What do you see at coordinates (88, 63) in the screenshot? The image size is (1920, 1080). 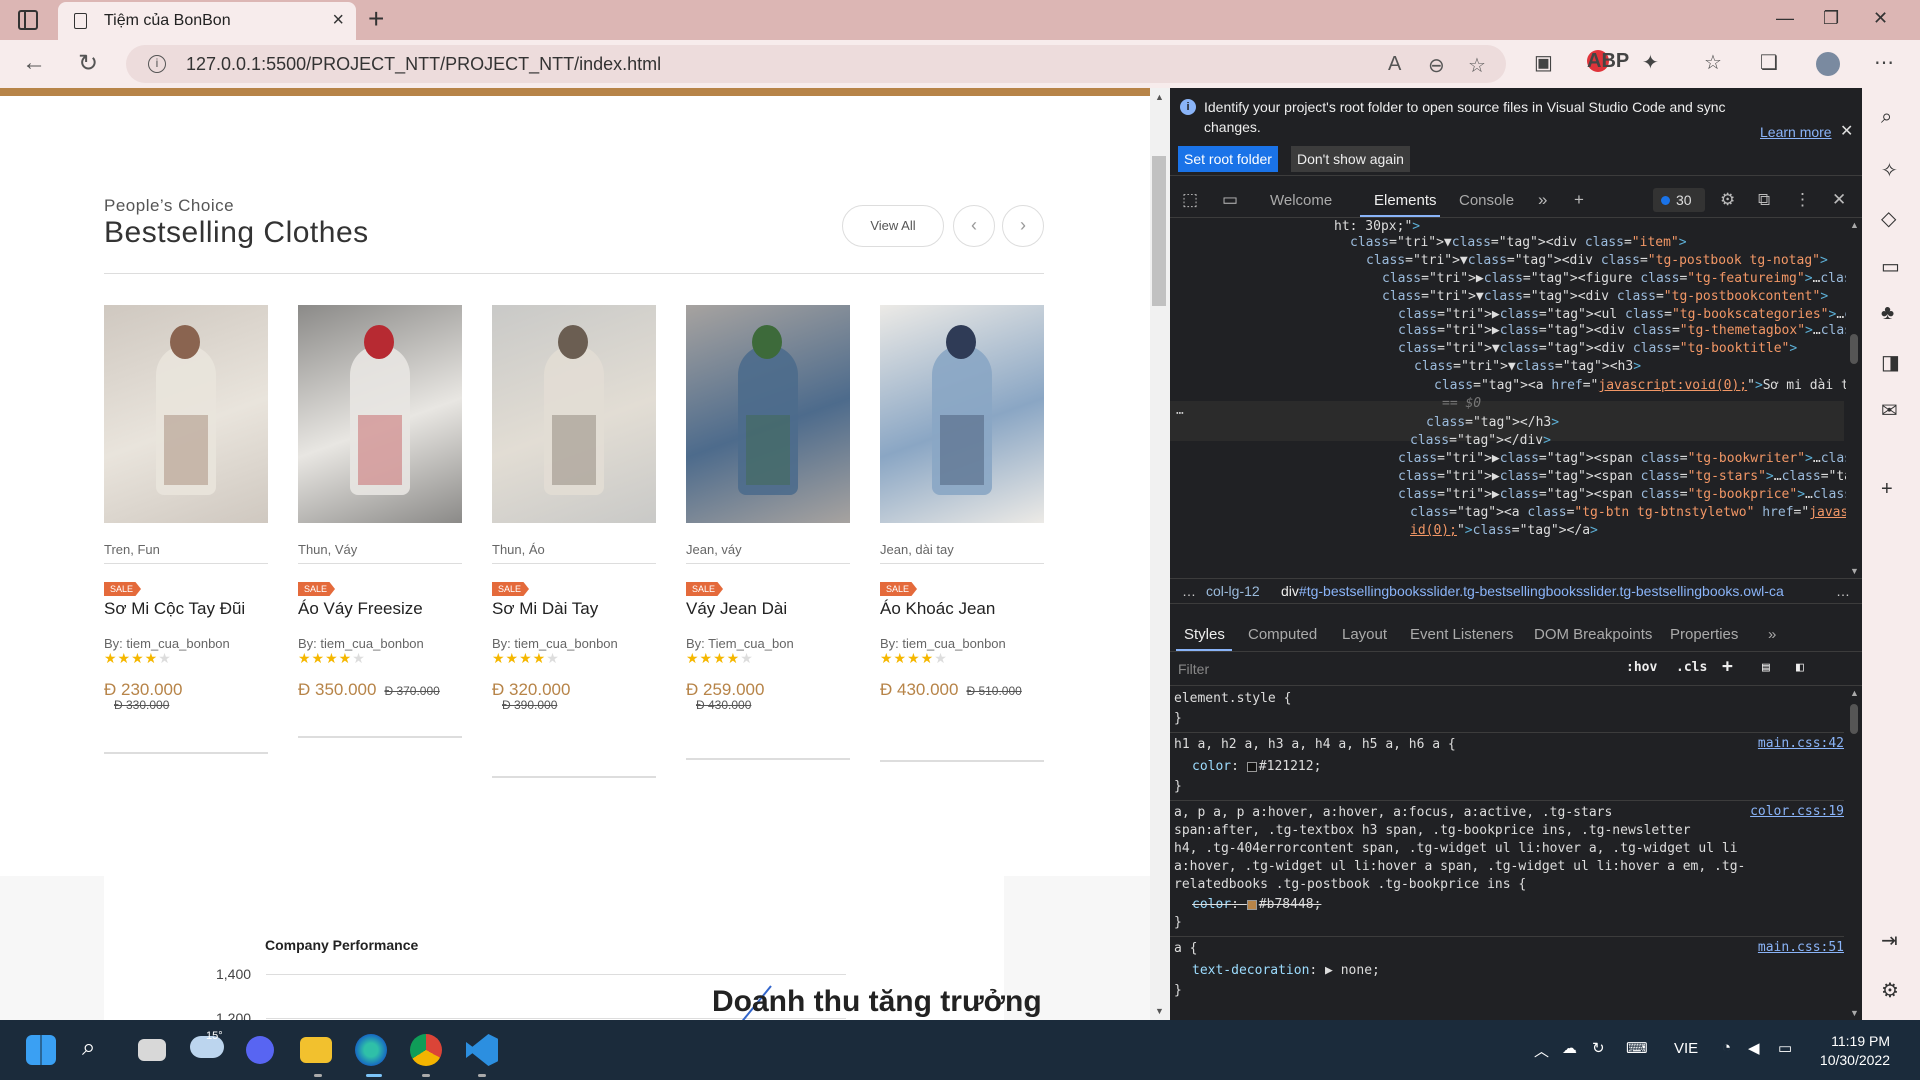 I see `reload-icon: ↻` at bounding box center [88, 63].